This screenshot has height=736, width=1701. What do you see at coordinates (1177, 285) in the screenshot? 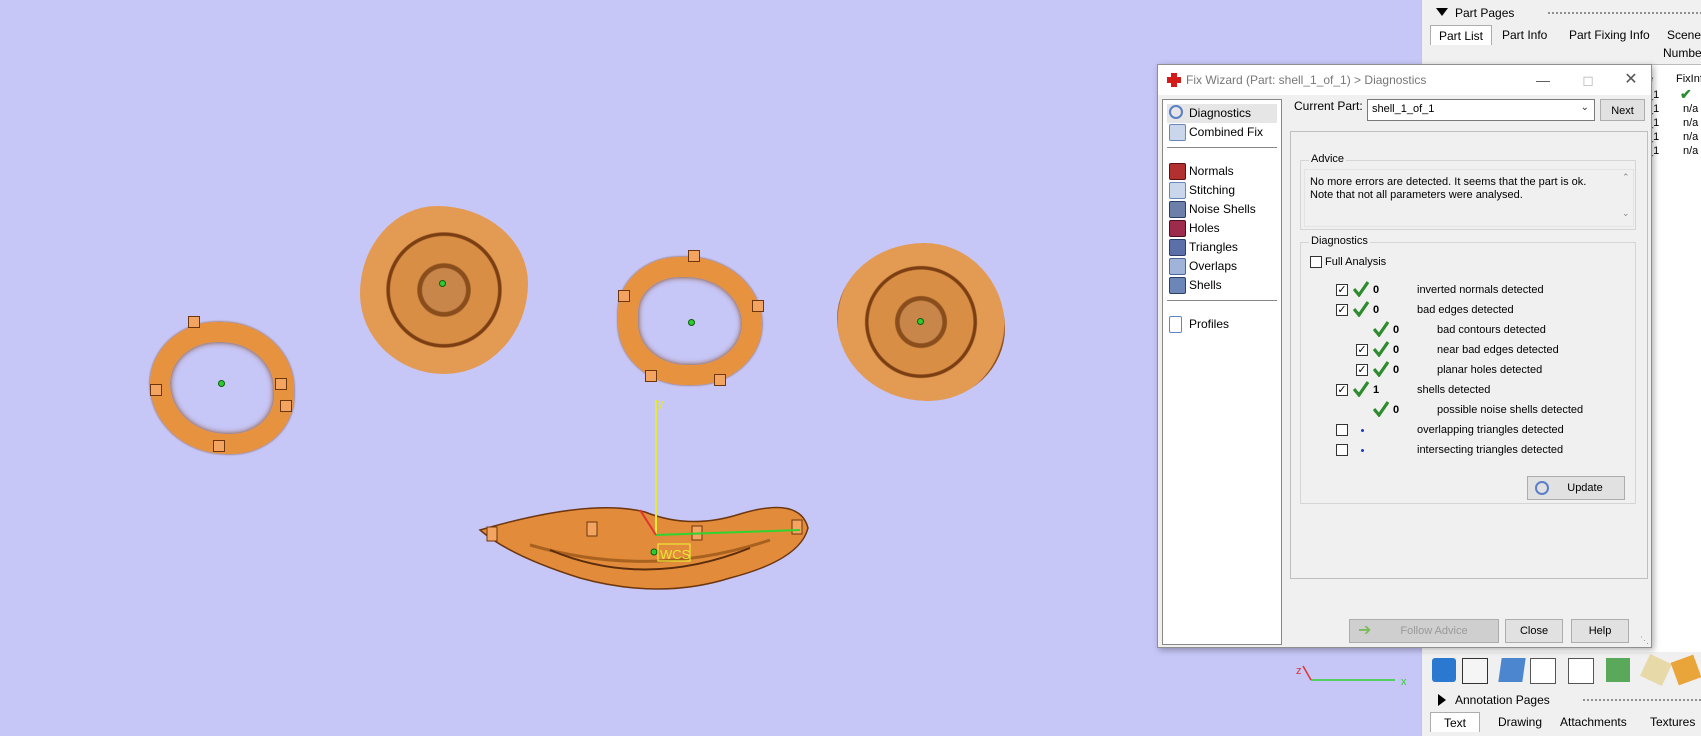
I see `shells-icon` at bounding box center [1177, 285].